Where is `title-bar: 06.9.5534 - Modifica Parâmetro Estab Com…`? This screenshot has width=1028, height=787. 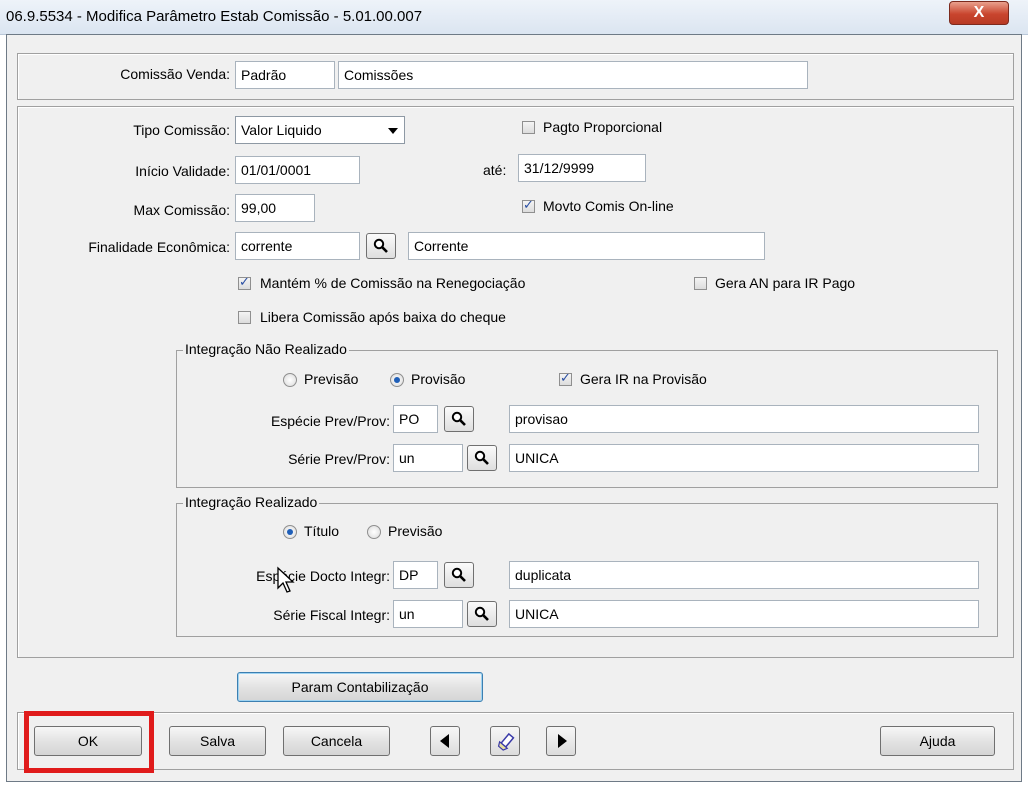 title-bar: 06.9.5534 - Modifica Parâmetro Estab Com… is located at coordinates (514, 17).